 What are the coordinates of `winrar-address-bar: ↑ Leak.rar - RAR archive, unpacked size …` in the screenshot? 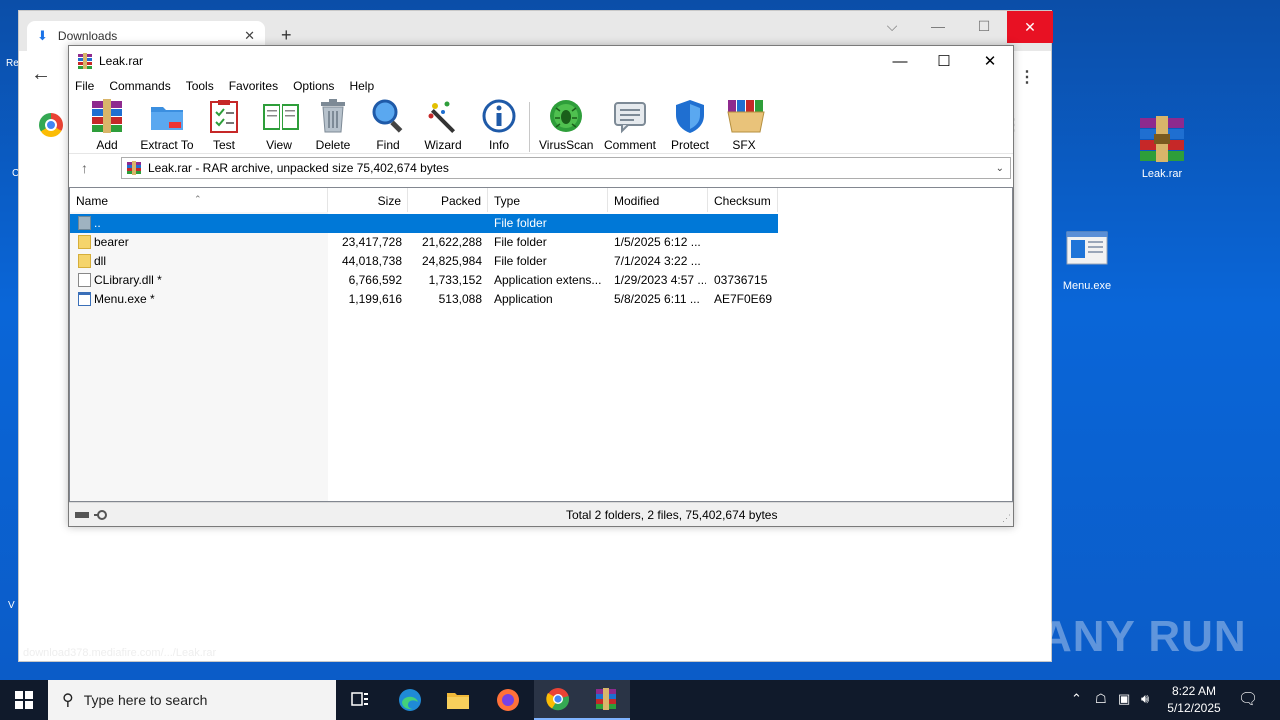 It's located at (541, 168).